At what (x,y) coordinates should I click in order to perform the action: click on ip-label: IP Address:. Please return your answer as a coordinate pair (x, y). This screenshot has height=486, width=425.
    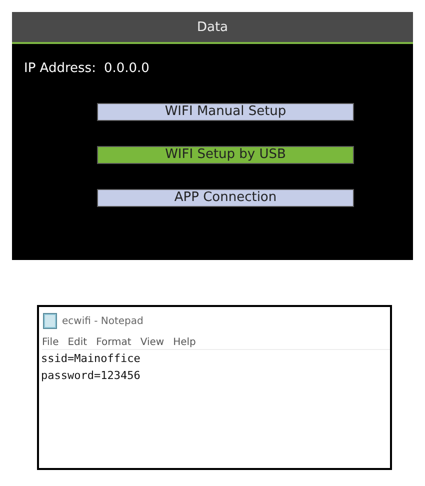
    Looking at the image, I should click on (60, 68).